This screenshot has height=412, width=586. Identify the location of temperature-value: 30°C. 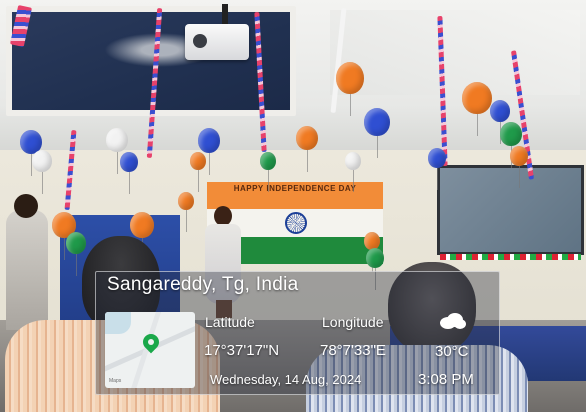
(452, 351).